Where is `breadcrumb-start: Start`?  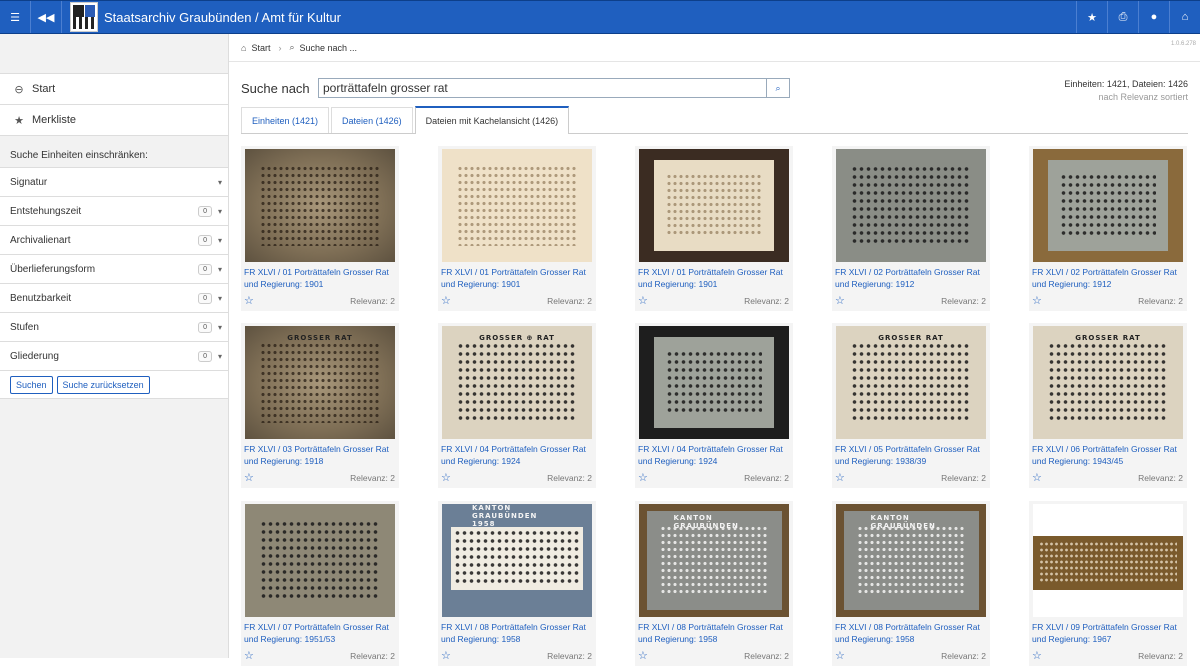 breadcrumb-start: Start is located at coordinates (260, 48).